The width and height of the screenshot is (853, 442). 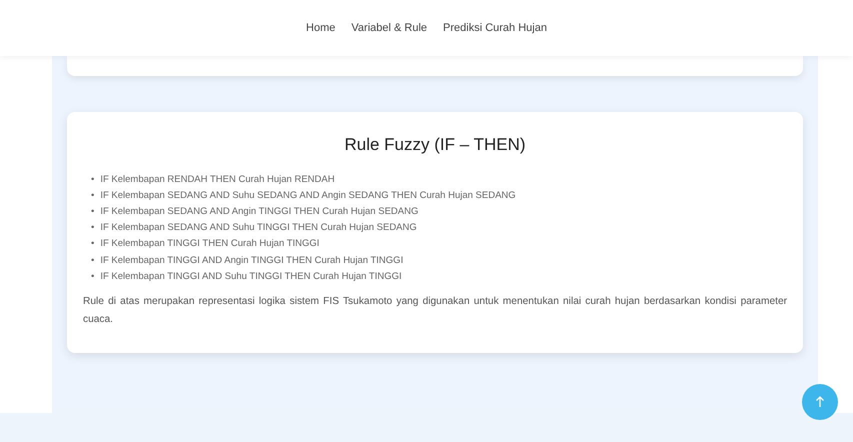 What do you see at coordinates (259, 211) in the screenshot?
I see `rule-item: IF Kelembapan SEDANG AND Angin TINGGI THEN Curah Hujan SEDANG` at bounding box center [259, 211].